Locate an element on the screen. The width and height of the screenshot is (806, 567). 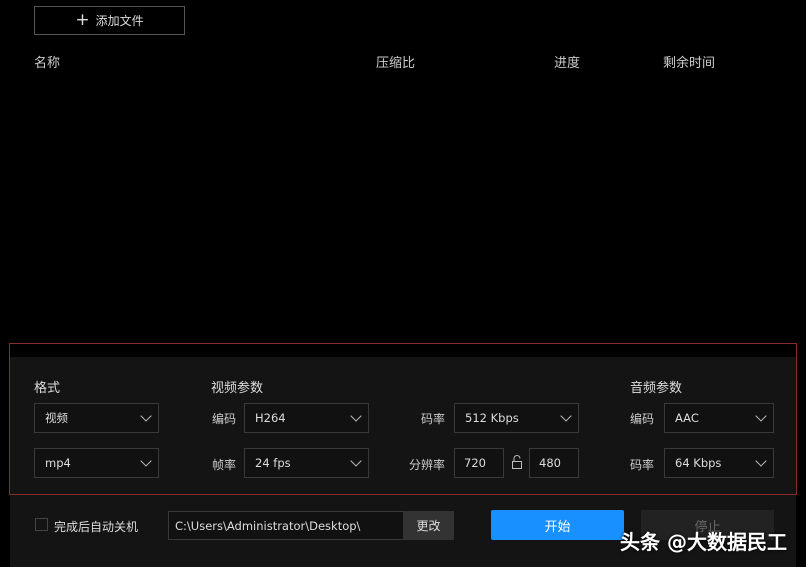
auto-shutdown-checkbox is located at coordinates (41, 524).